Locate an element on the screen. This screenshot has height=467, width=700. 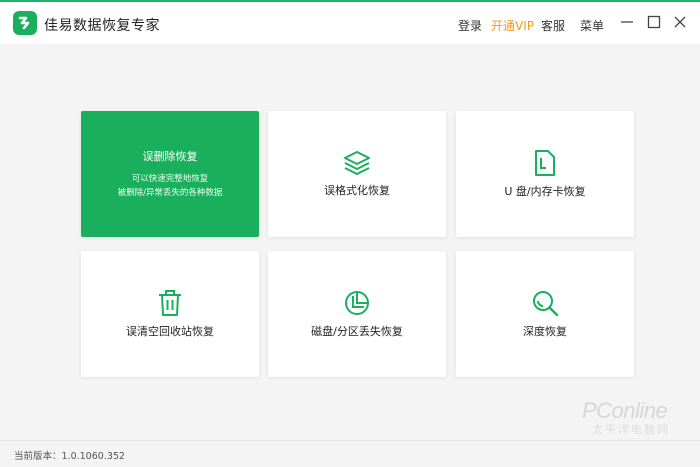
vip-link: 开通VIP is located at coordinates (512, 25).